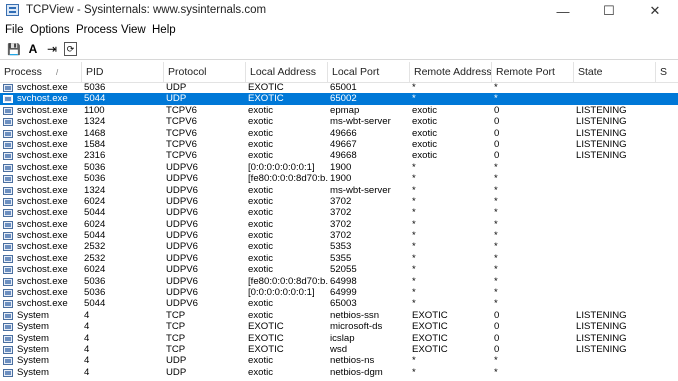 The image size is (678, 381). Describe the element at coordinates (339, 269) in the screenshot. I see `table-row: svchost.exe 6024 UDPV6 exotic 52055 * *` at that location.